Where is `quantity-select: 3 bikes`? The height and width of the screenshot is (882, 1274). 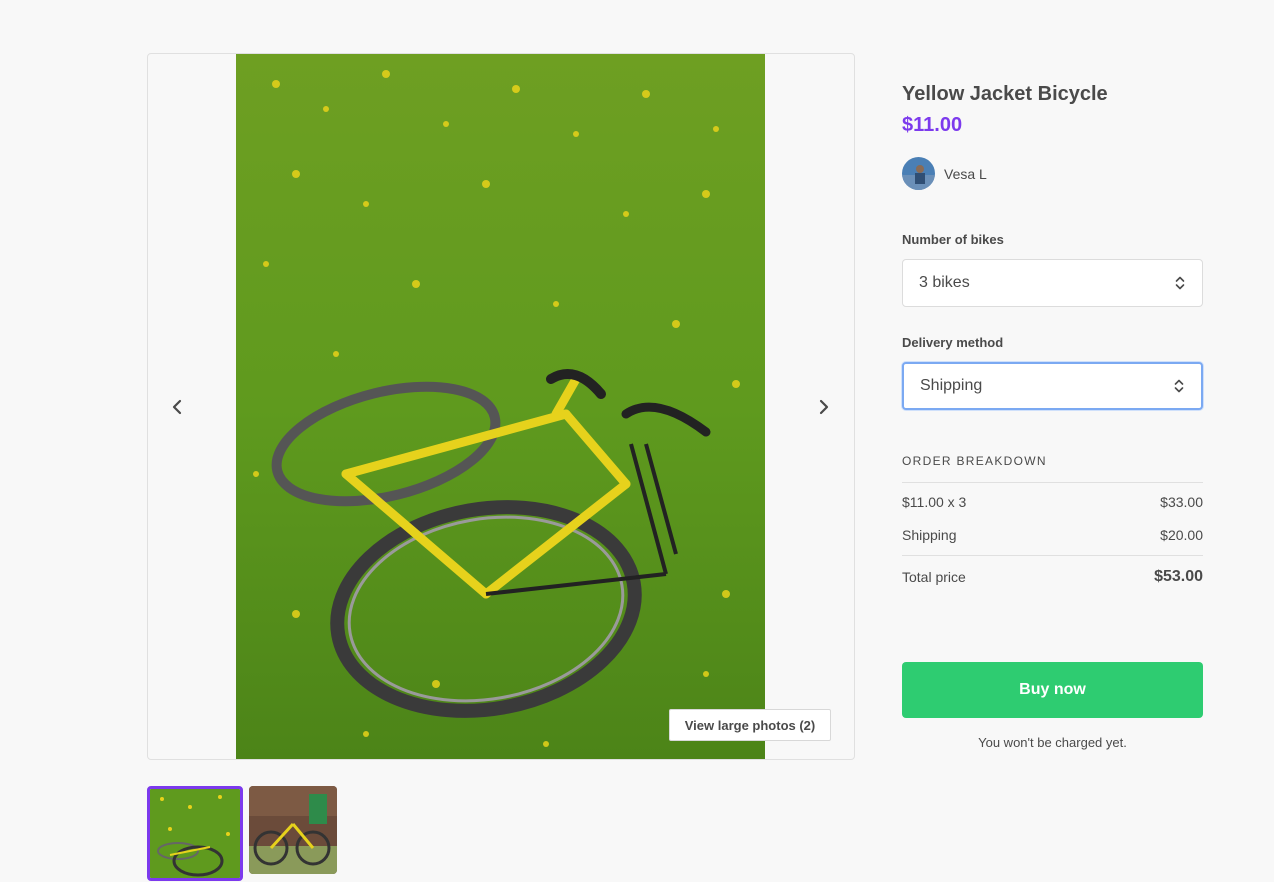 quantity-select: 3 bikes is located at coordinates (1052, 283).